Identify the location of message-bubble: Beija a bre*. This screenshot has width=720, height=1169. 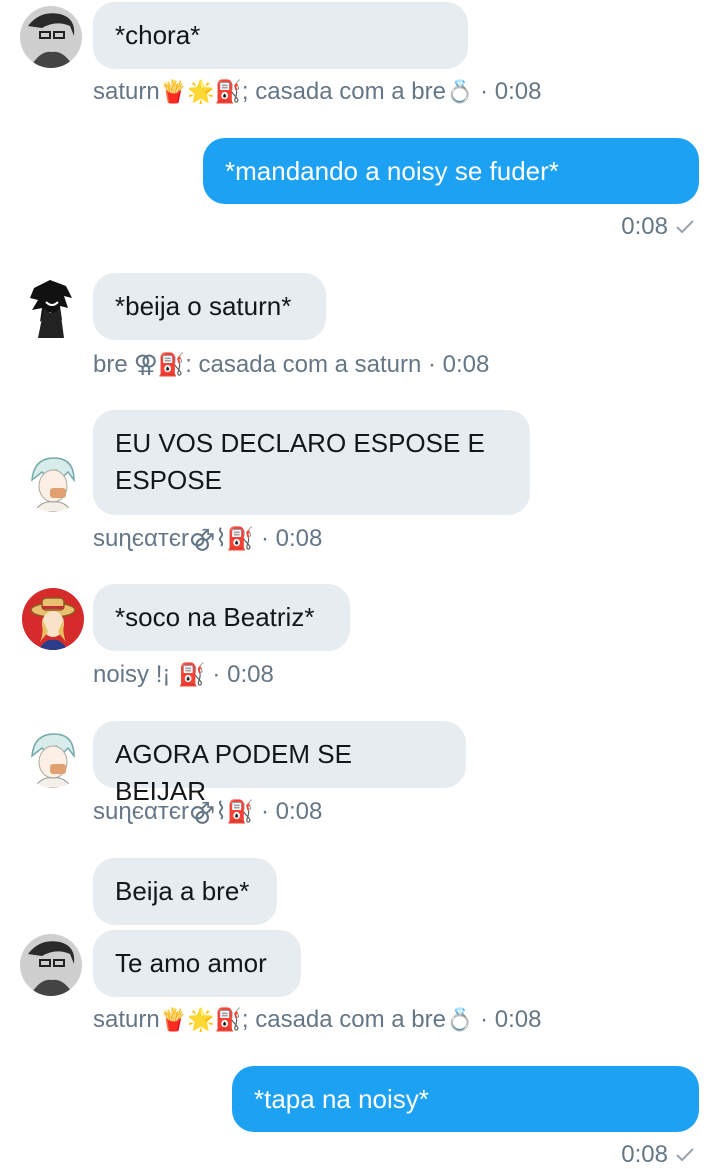
(185, 891).